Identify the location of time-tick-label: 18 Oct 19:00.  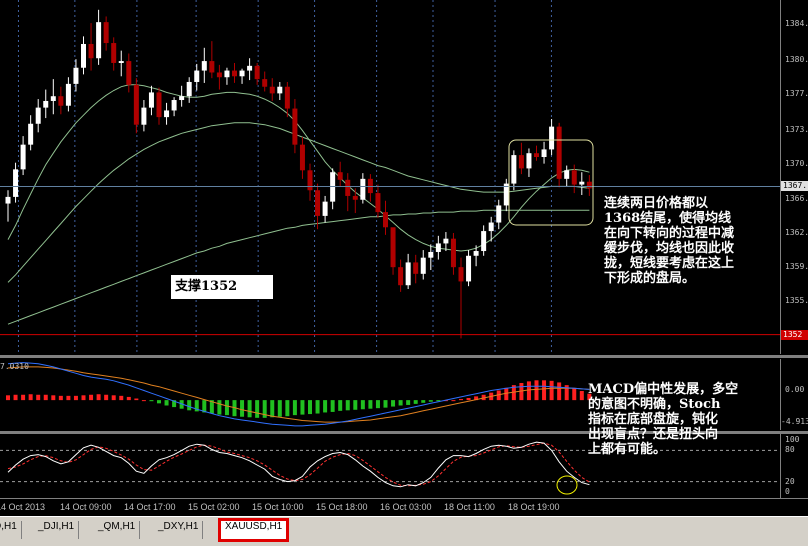
(534, 507).